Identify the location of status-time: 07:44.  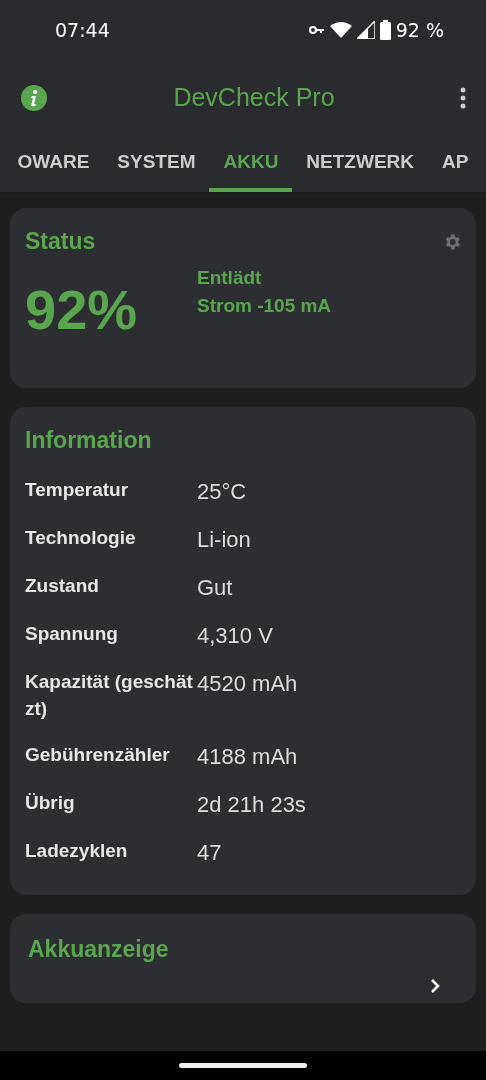
(82, 30).